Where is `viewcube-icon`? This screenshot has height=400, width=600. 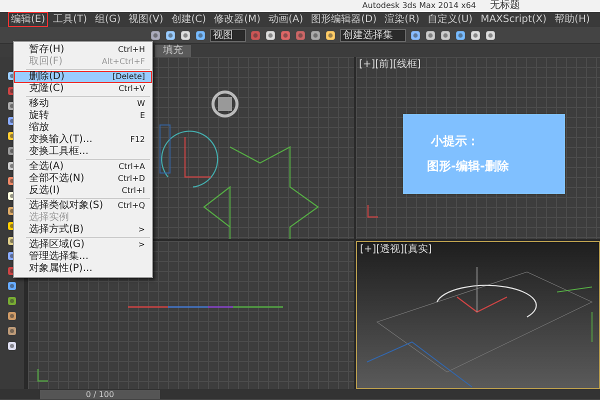 viewcube-icon is located at coordinates (225, 104).